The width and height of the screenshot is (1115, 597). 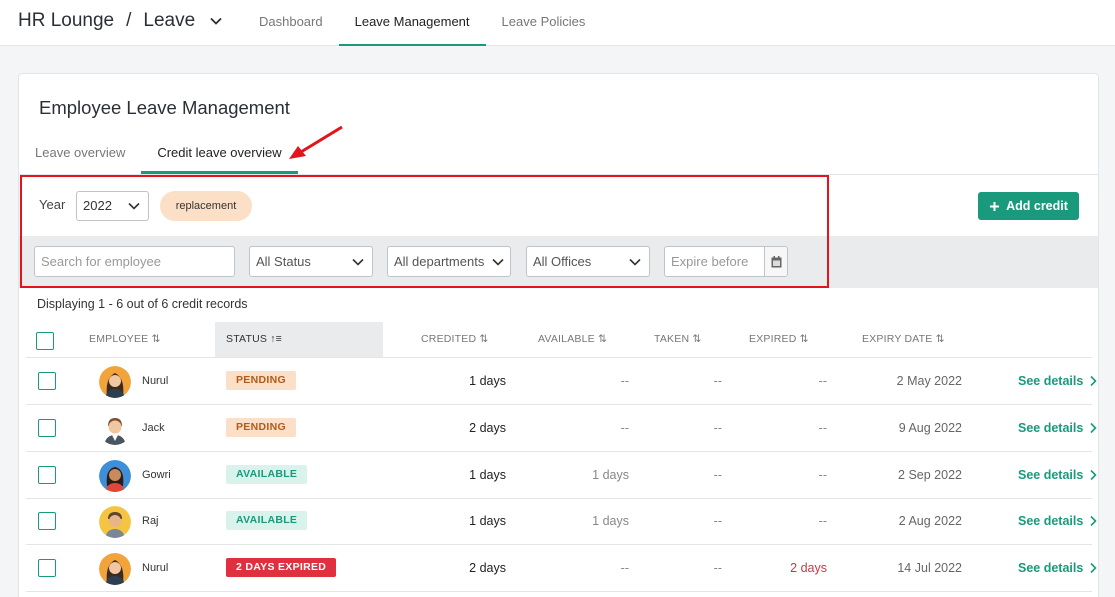 I want to click on col-expired: EXPIRED ⇅, so click(x=779, y=339).